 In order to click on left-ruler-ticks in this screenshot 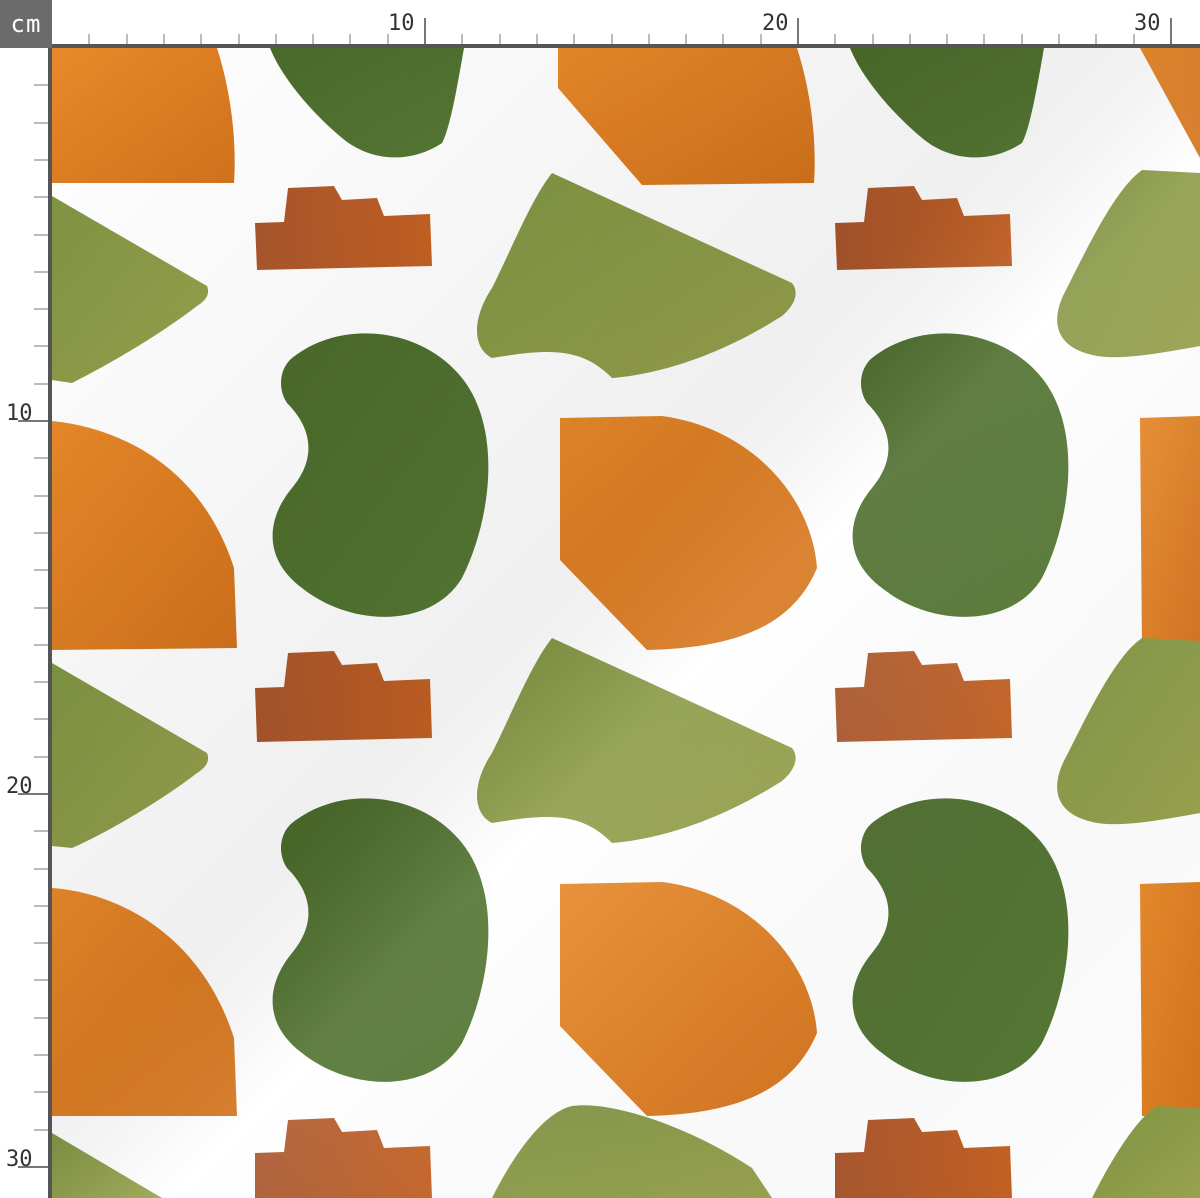, I will do `click(33, 626)`.